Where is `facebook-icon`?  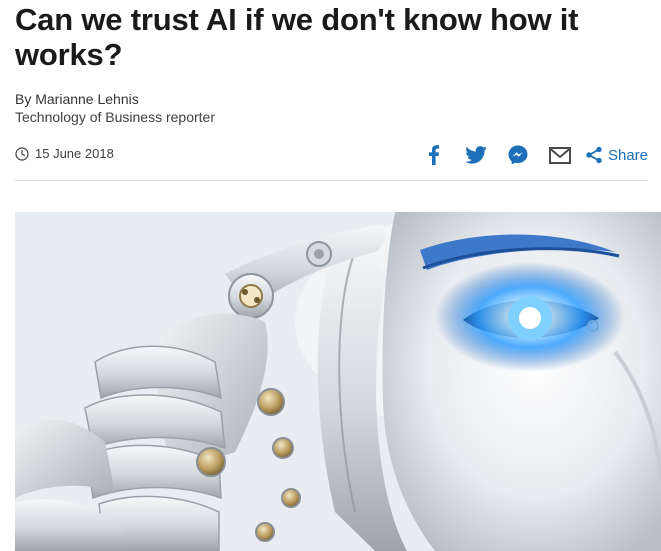
facebook-icon is located at coordinates (434, 155).